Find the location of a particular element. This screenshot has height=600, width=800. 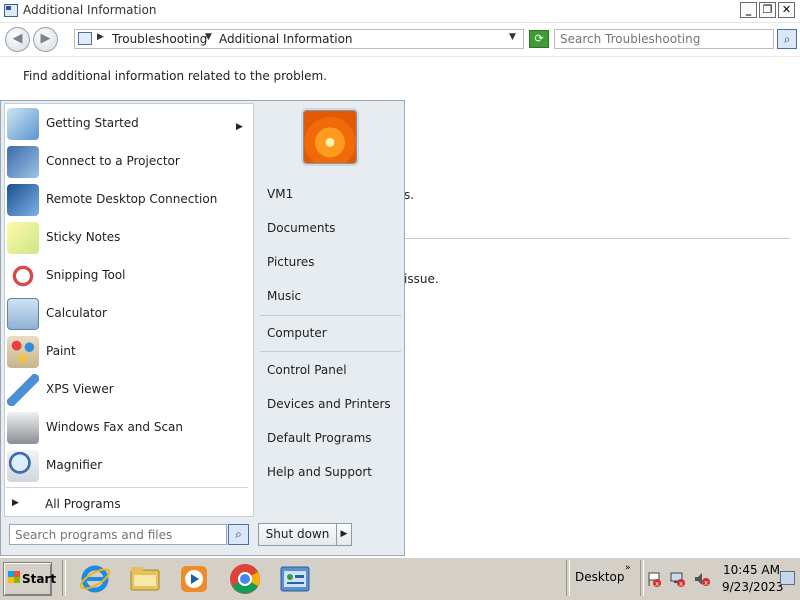

internet-explorer-icon is located at coordinates (95, 579).